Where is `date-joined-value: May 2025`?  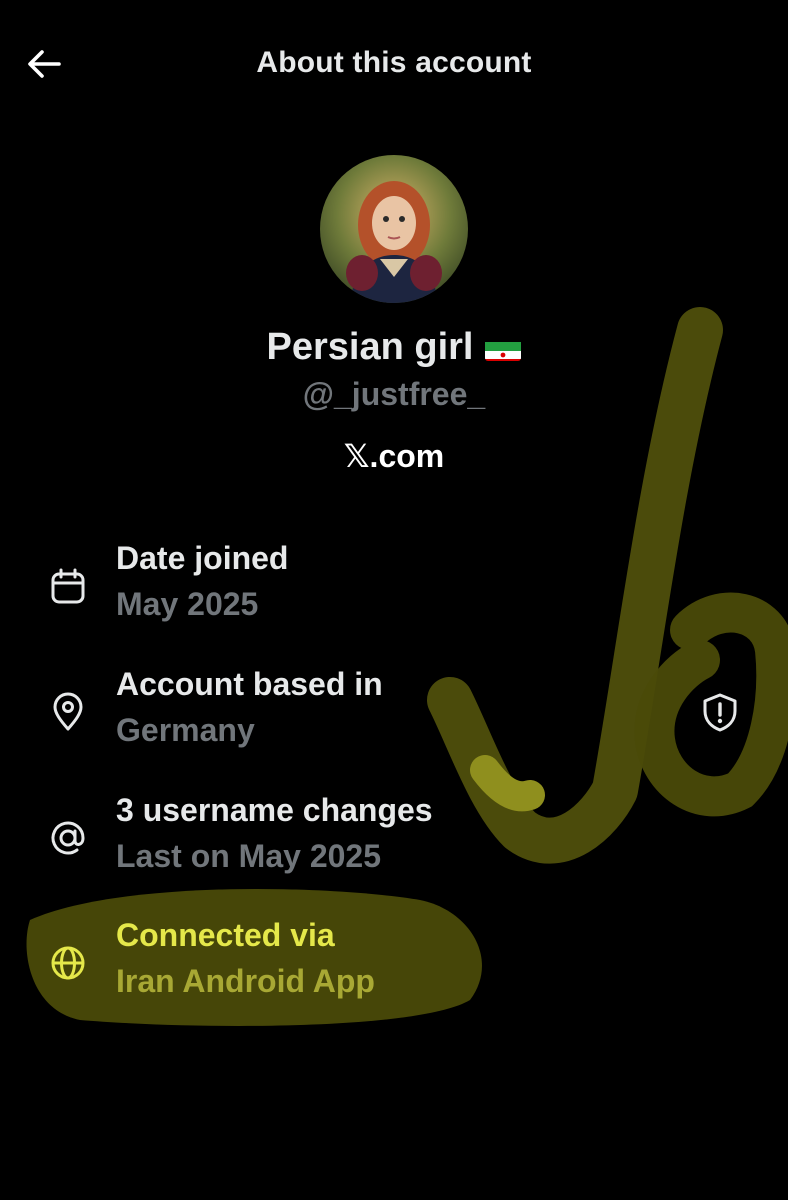
date-joined-value: May 2025 is located at coordinates (187, 604).